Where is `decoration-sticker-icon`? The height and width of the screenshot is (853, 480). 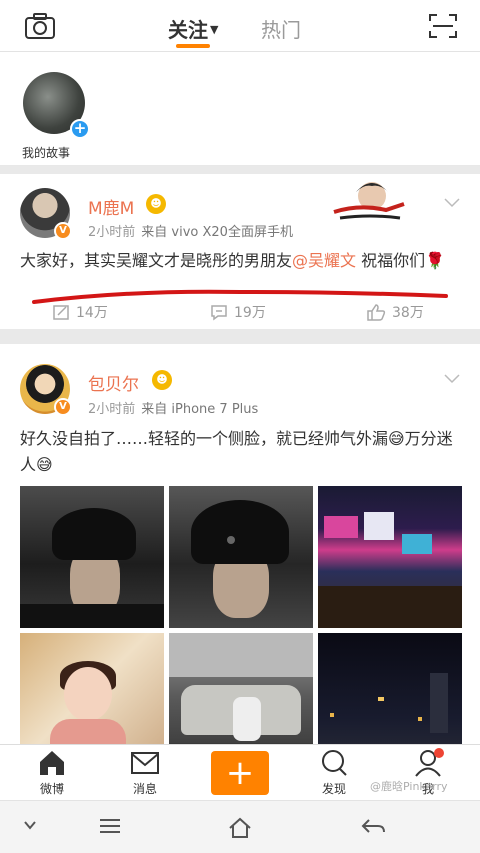
decoration-sticker-icon is located at coordinates (369, 201).